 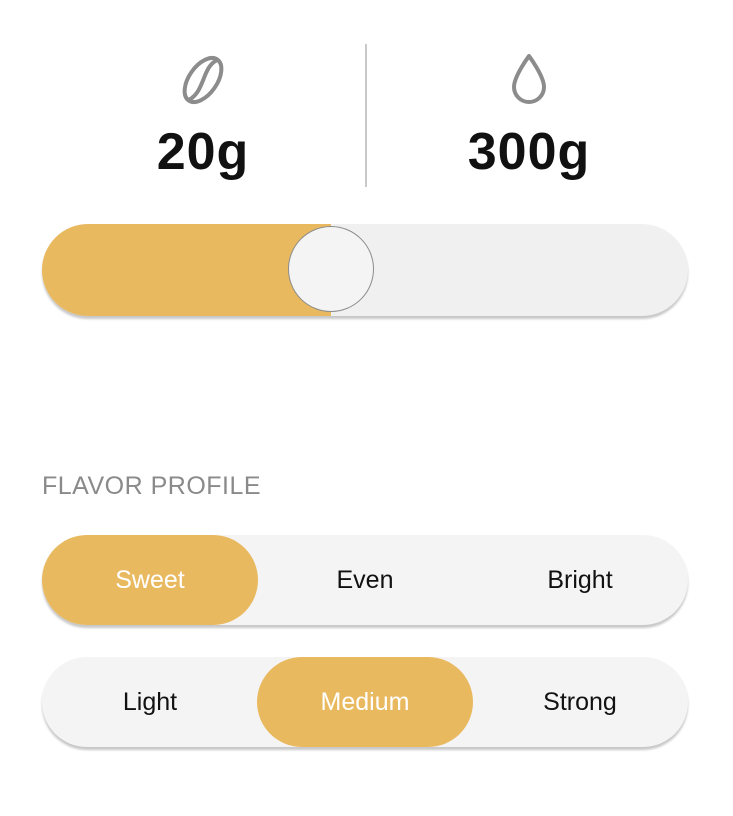 I want to click on taste-option-even: Even, so click(x=365, y=580).